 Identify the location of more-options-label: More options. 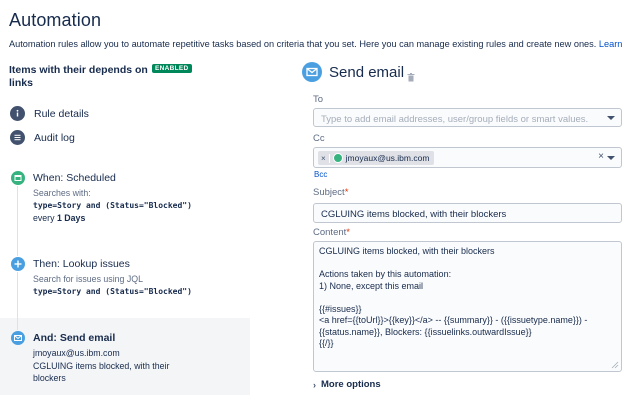
(351, 384).